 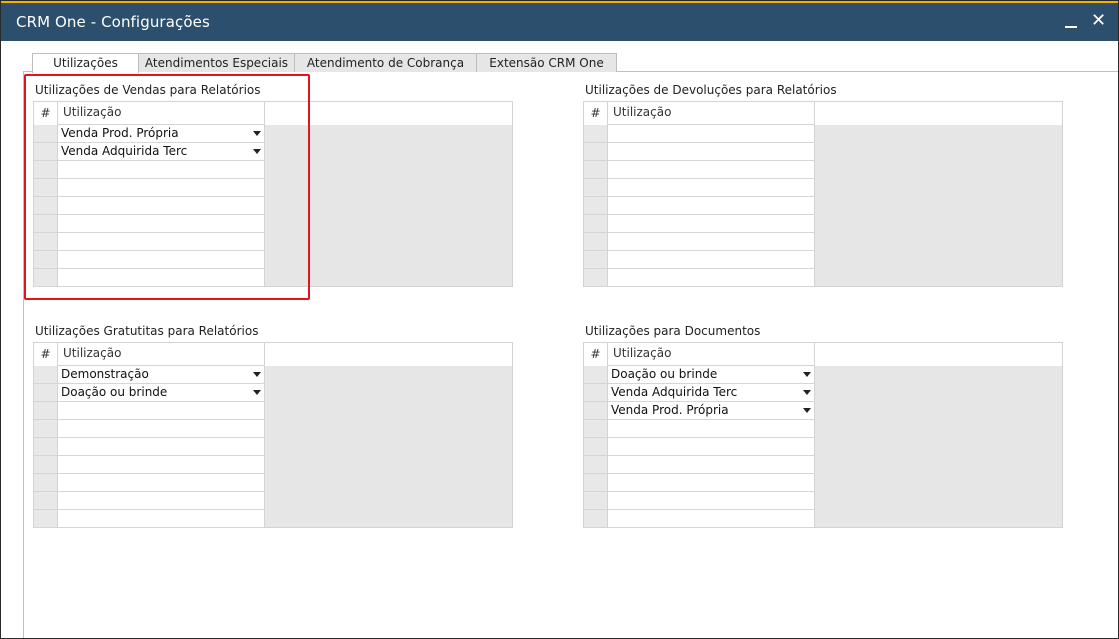 What do you see at coordinates (1098, 21) in the screenshot?
I see `close-icon: ✕` at bounding box center [1098, 21].